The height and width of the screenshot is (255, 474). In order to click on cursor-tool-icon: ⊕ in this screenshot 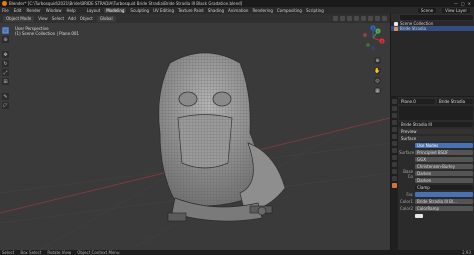, I will do `click(5, 39)`.